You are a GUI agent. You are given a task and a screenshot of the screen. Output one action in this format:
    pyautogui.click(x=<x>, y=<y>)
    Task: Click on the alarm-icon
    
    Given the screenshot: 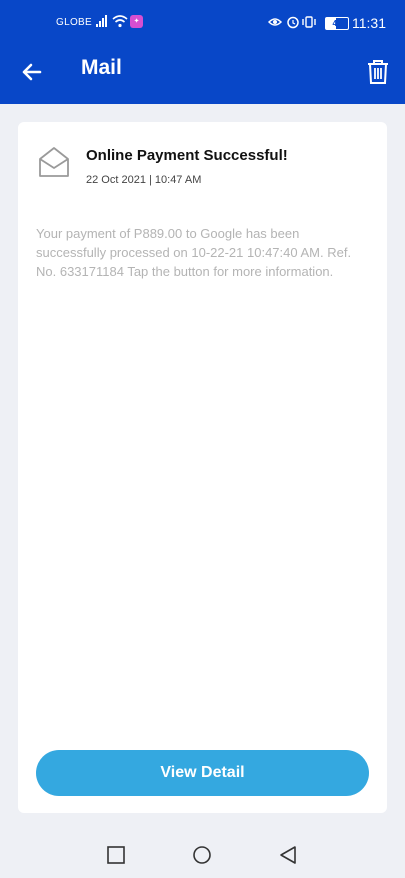 What is the action you would take?
    pyautogui.click(x=293, y=22)
    